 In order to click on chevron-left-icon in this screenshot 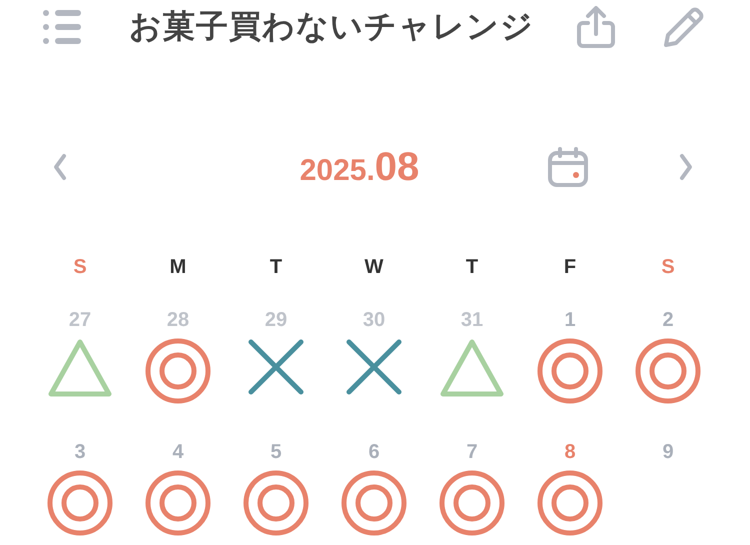, I will do `click(60, 167)`.